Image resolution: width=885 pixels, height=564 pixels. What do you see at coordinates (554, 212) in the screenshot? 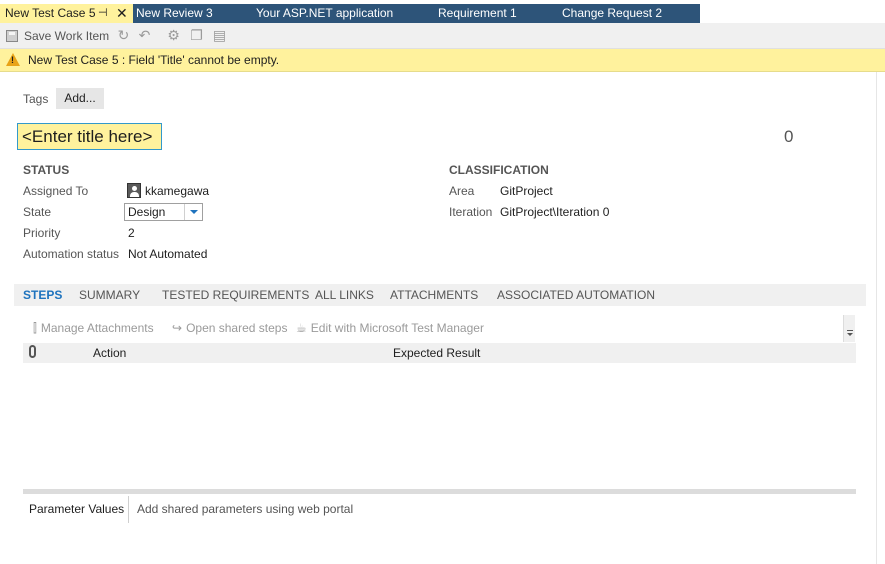
I see `iteration-field: GitProject\Iteration 0` at bounding box center [554, 212].